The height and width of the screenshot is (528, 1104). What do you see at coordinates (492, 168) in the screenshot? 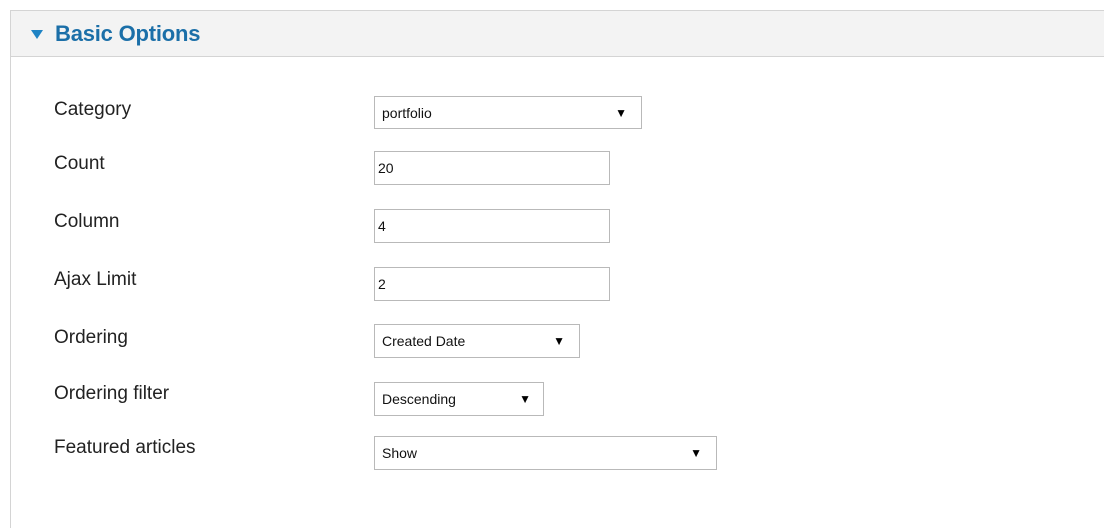
I see `count-input: 20` at bounding box center [492, 168].